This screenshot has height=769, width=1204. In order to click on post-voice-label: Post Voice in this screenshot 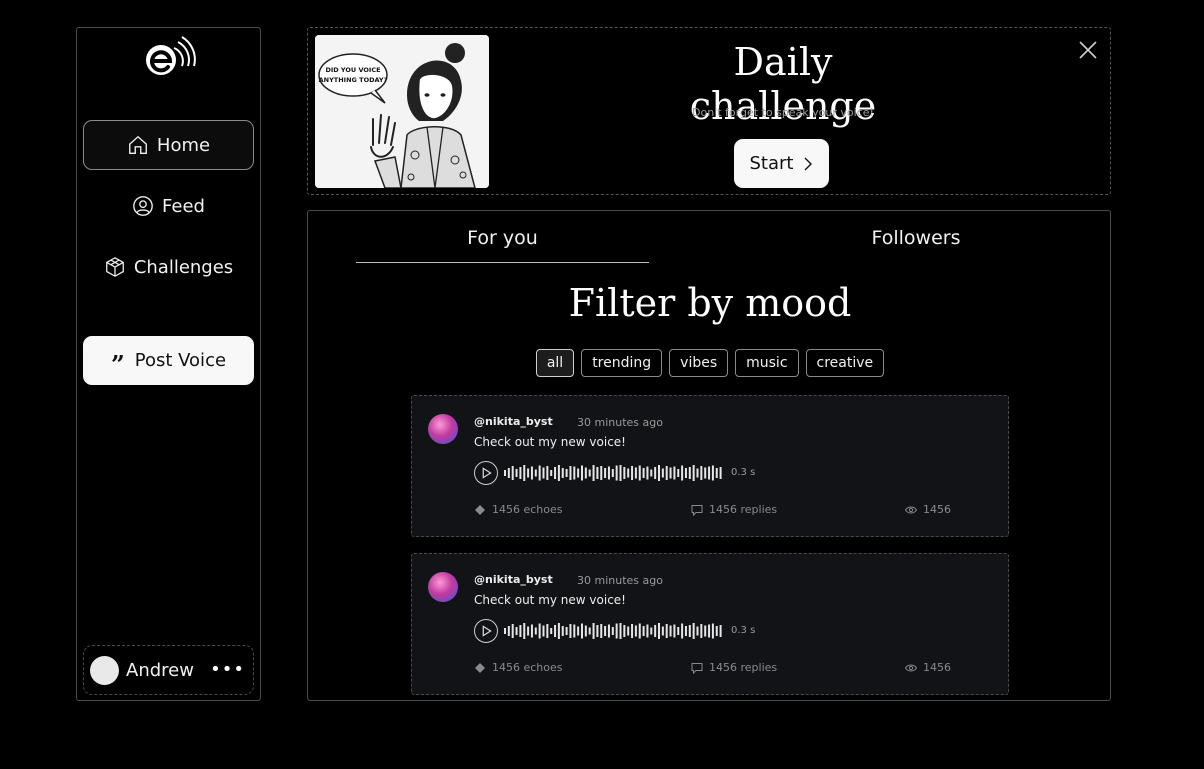, I will do `click(180, 360)`.